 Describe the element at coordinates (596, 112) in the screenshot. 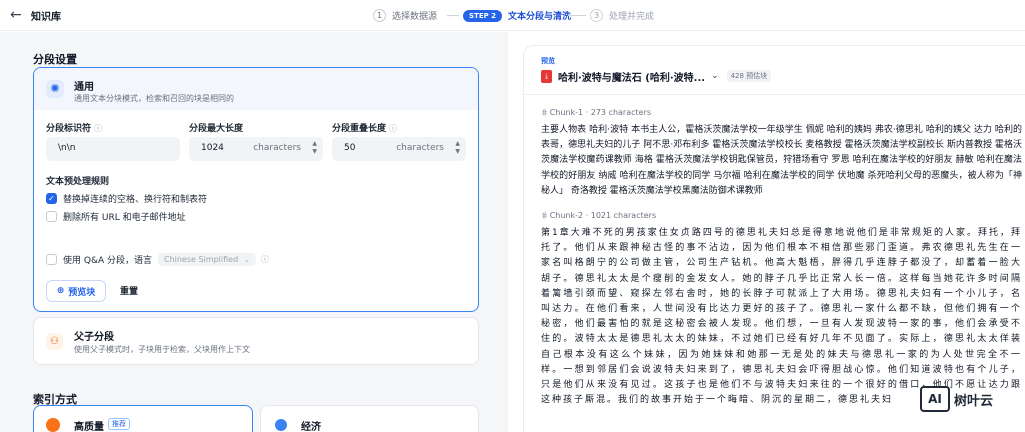

I see `chunk-header: ⋕ Chunk-1 · 273 characters` at that location.